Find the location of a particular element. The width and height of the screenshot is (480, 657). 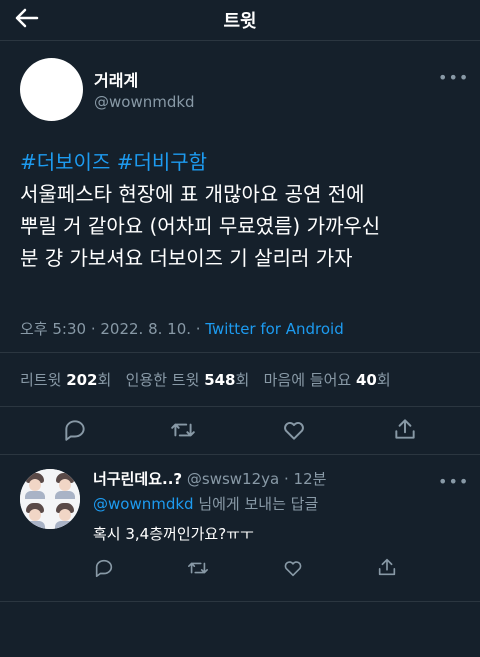

retweets-label: 리트윗 is located at coordinates (41, 380).